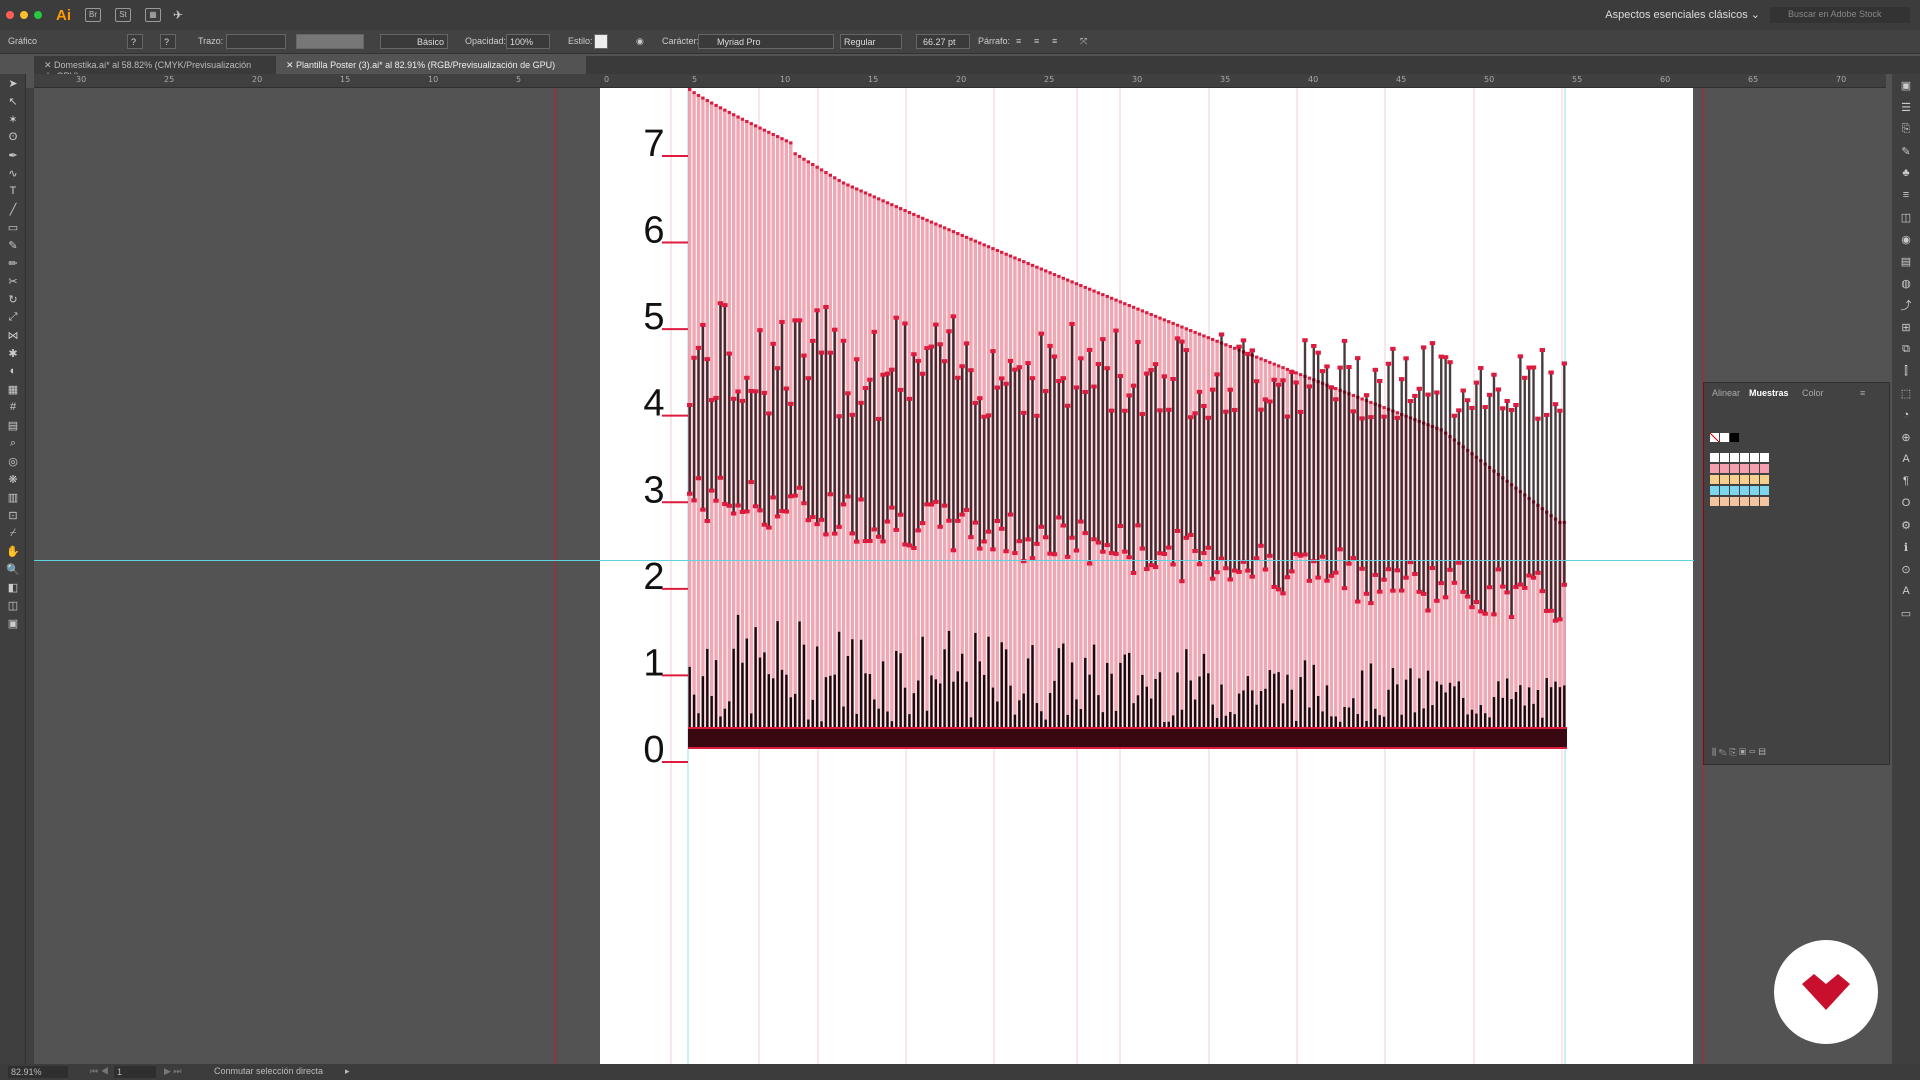  Describe the element at coordinates (1906, 349) in the screenshot. I see `layers-icon: ⧉` at that location.